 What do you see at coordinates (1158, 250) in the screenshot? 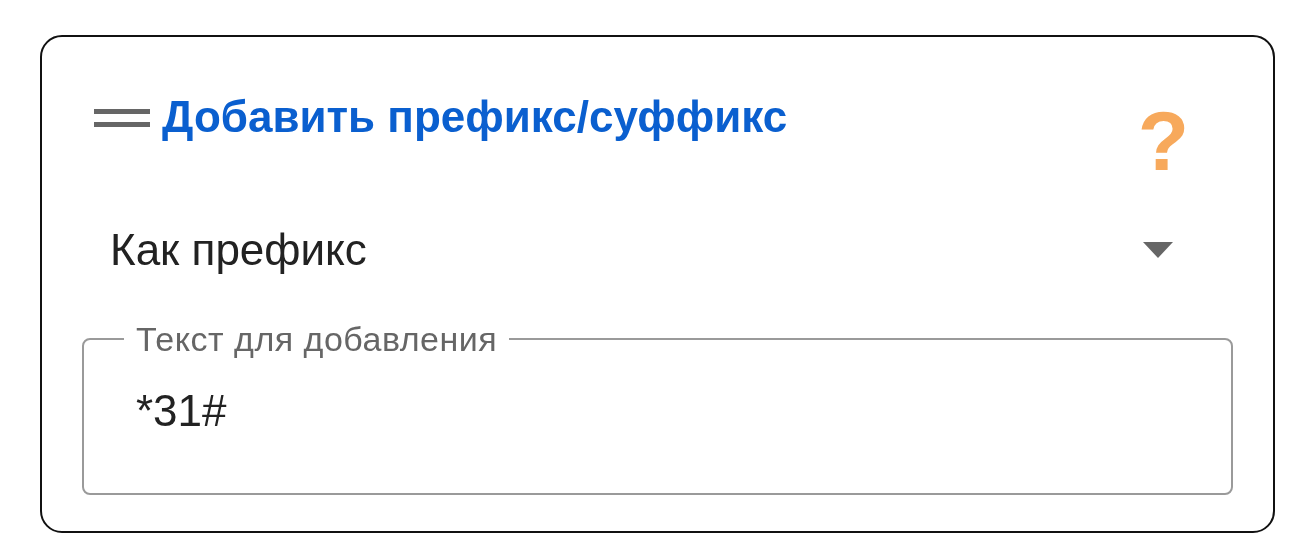
I see `caret-icon` at bounding box center [1158, 250].